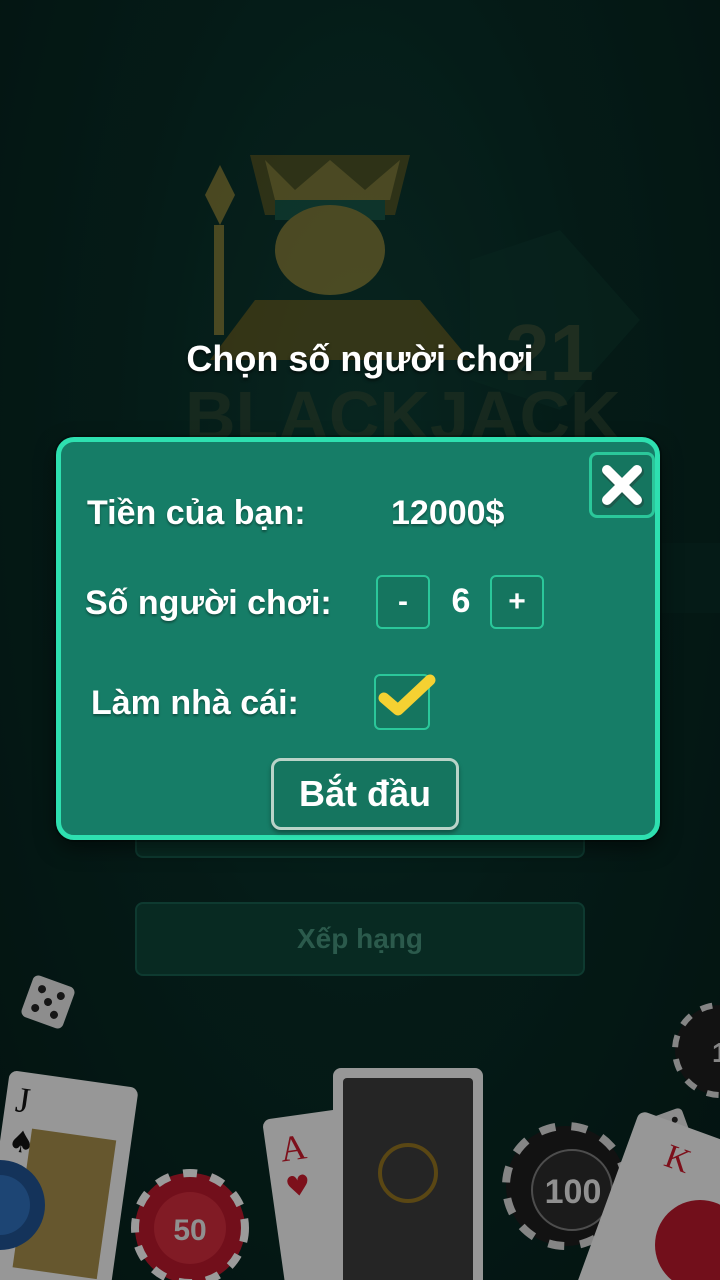 Image resolution: width=720 pixels, height=1280 pixels. I want to click on ranking-button-label: Xếp hạng, so click(359, 938).